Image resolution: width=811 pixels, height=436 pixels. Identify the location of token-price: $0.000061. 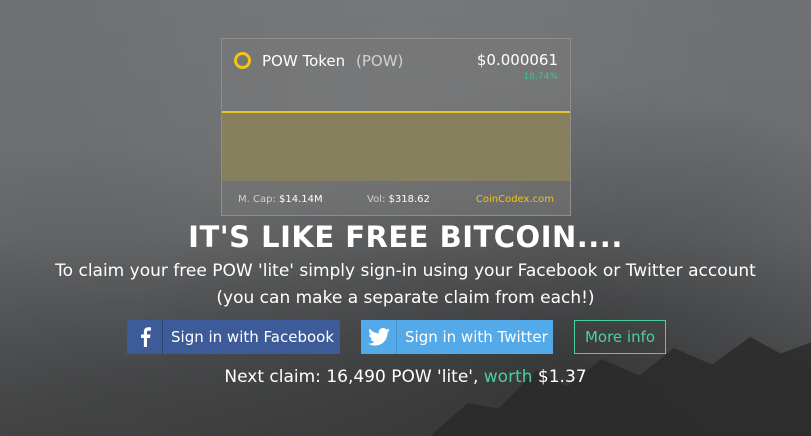
(517, 60).